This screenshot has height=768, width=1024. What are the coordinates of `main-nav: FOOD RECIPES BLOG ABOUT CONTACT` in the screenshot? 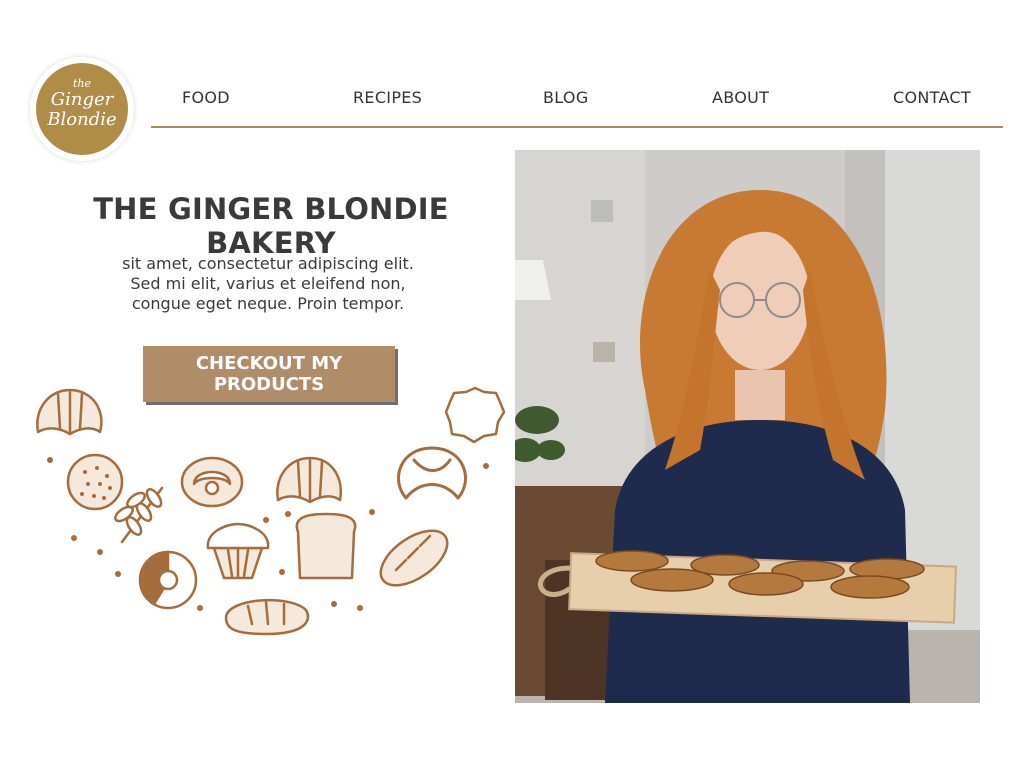 It's located at (576, 101).